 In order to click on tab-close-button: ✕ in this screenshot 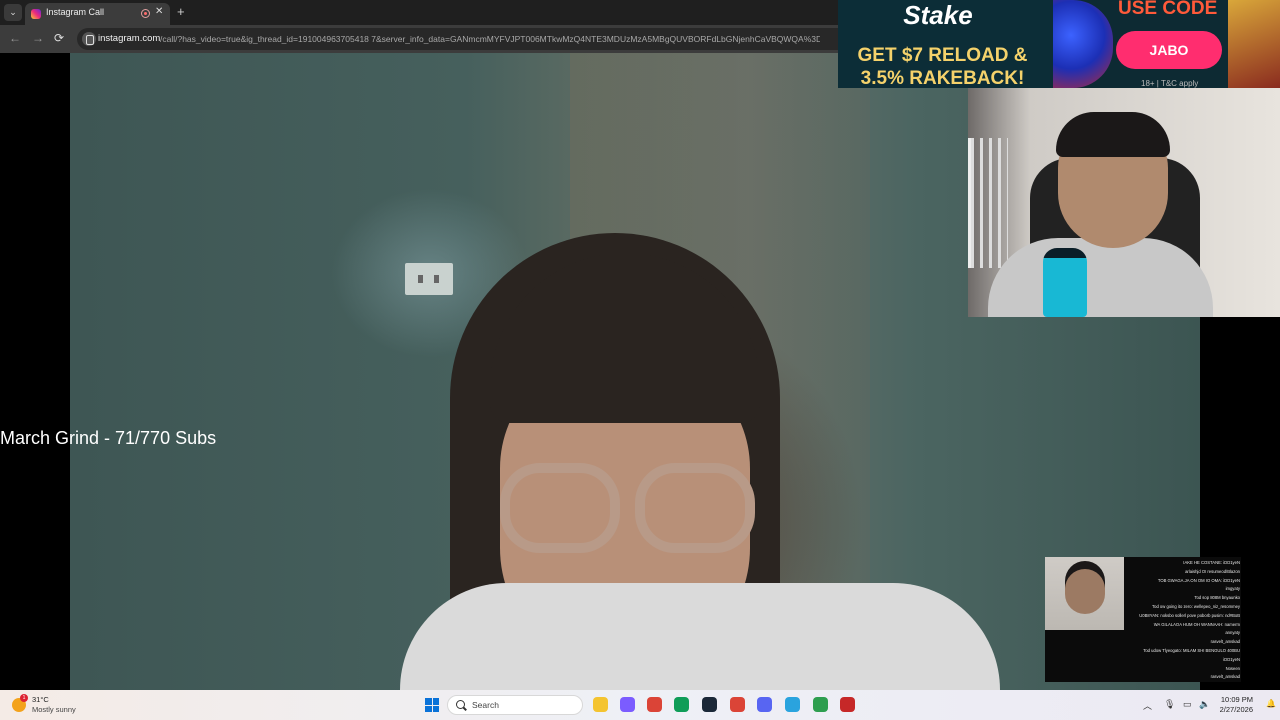, I will do `click(159, 11)`.